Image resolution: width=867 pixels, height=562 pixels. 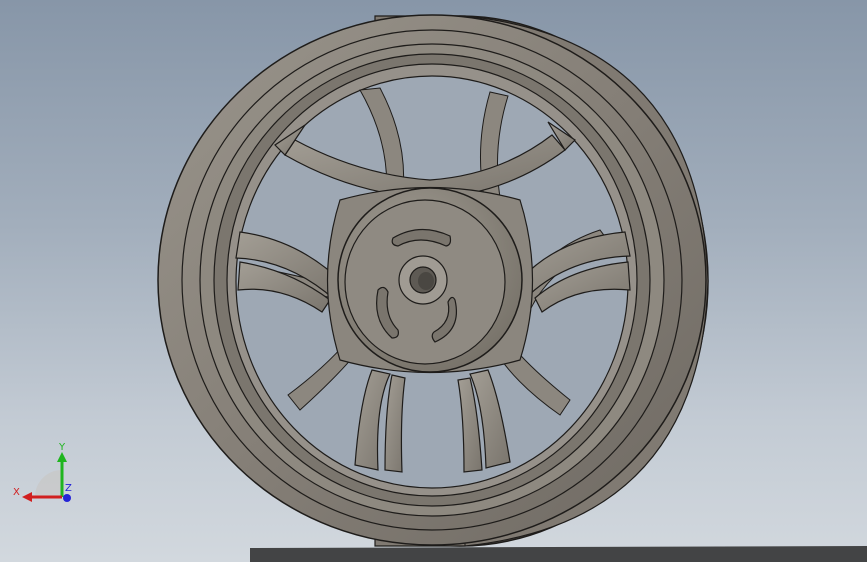 What do you see at coordinates (68, 488) in the screenshot?
I see `triad-z-label: Z` at bounding box center [68, 488].